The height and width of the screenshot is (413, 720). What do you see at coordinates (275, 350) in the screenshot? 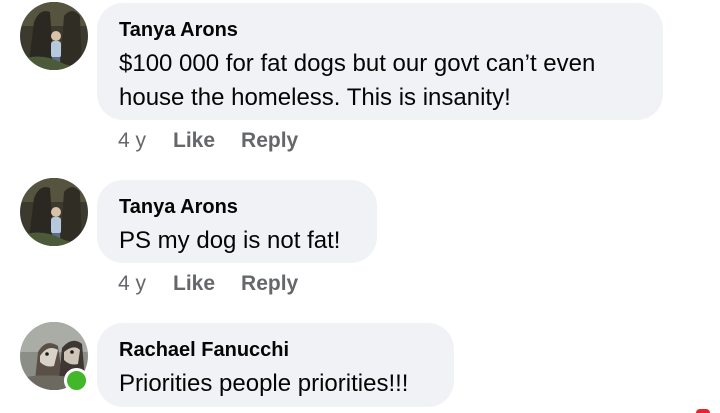
I see `comment-author: Rachael Fanucchi` at bounding box center [275, 350].